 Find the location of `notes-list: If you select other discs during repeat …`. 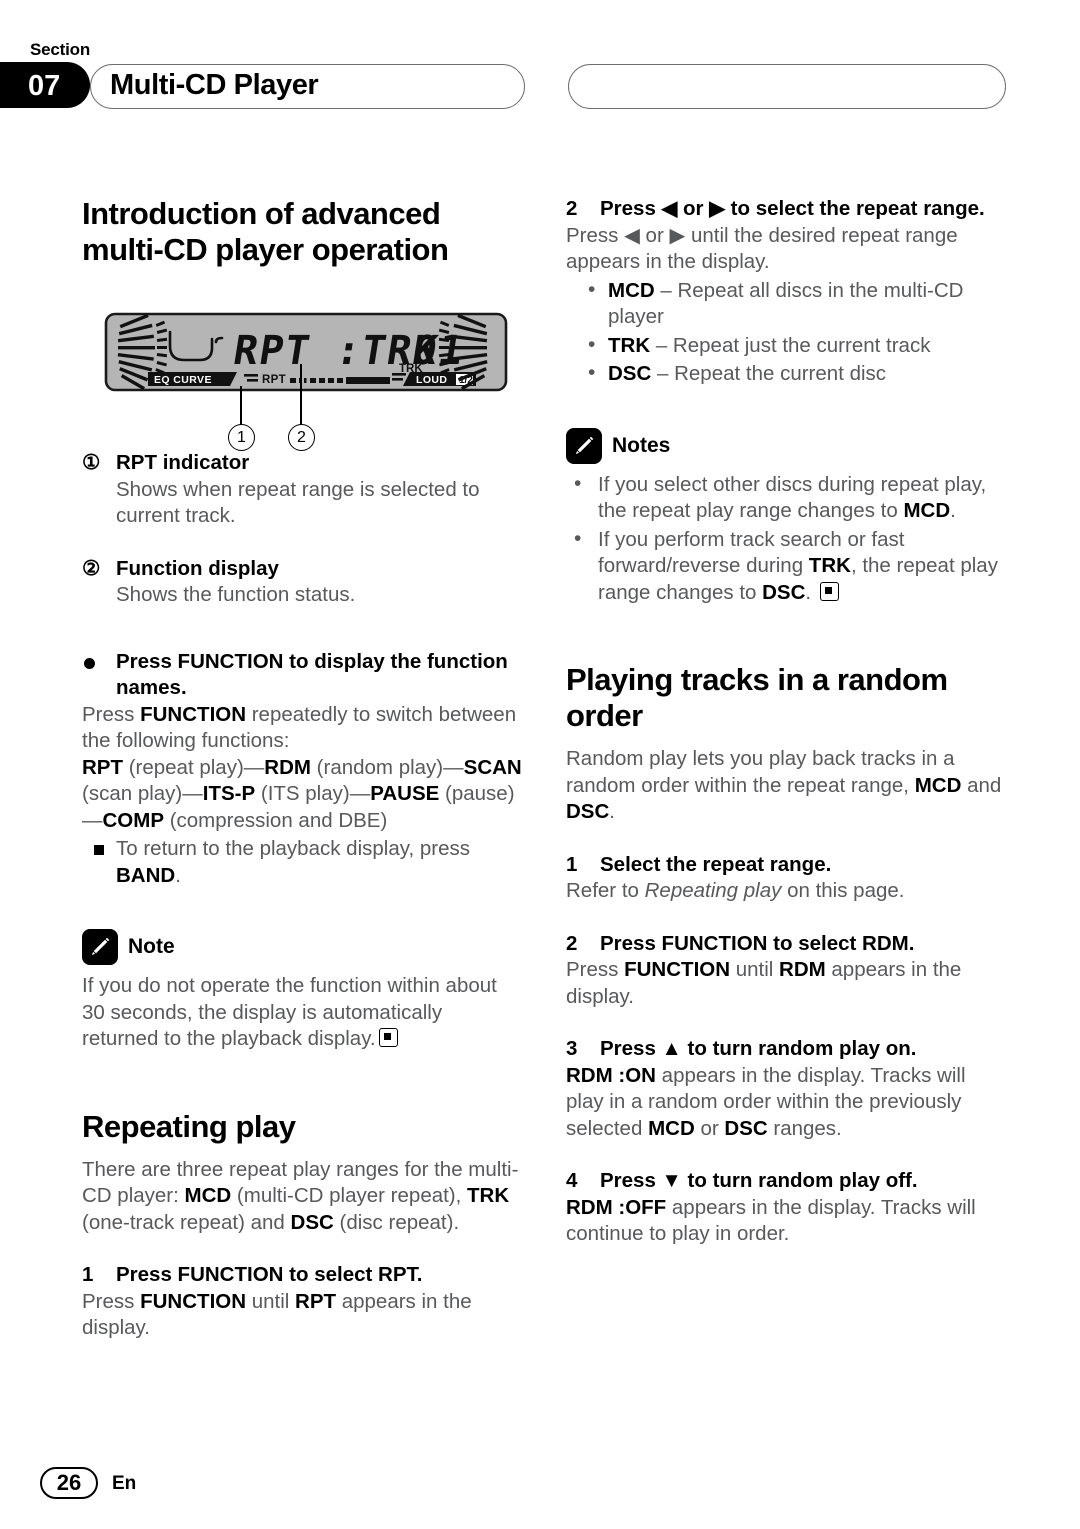

notes-list: If you select other discs during repeat … is located at coordinates (787, 539).